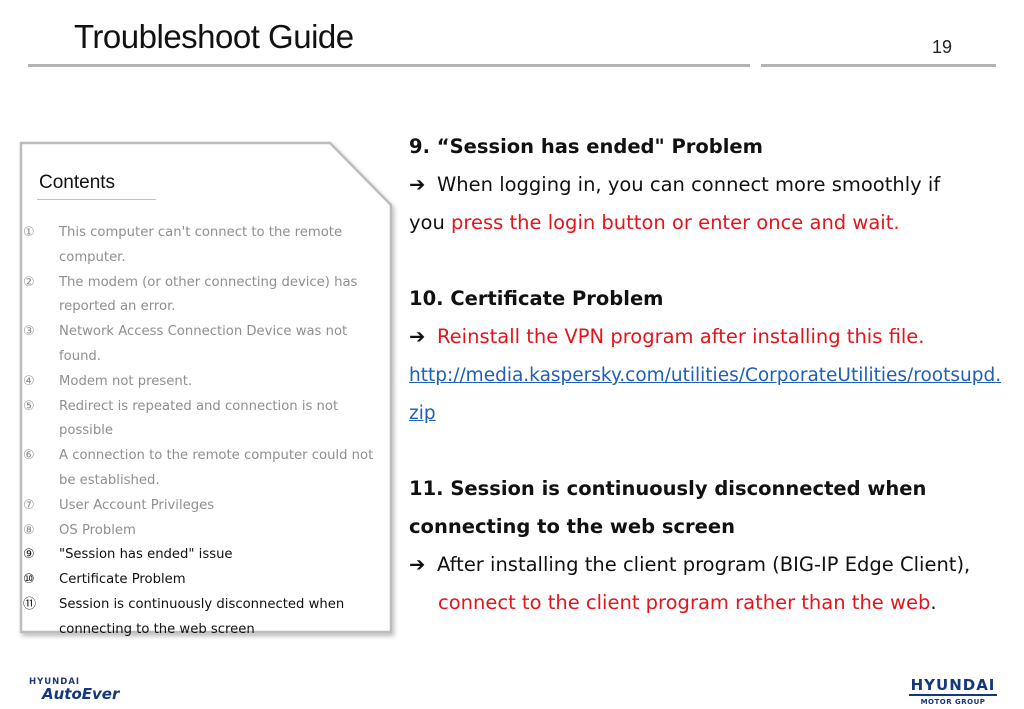  I want to click on contents-item: ⑨ "Session has ended" issue, so click(208, 555).